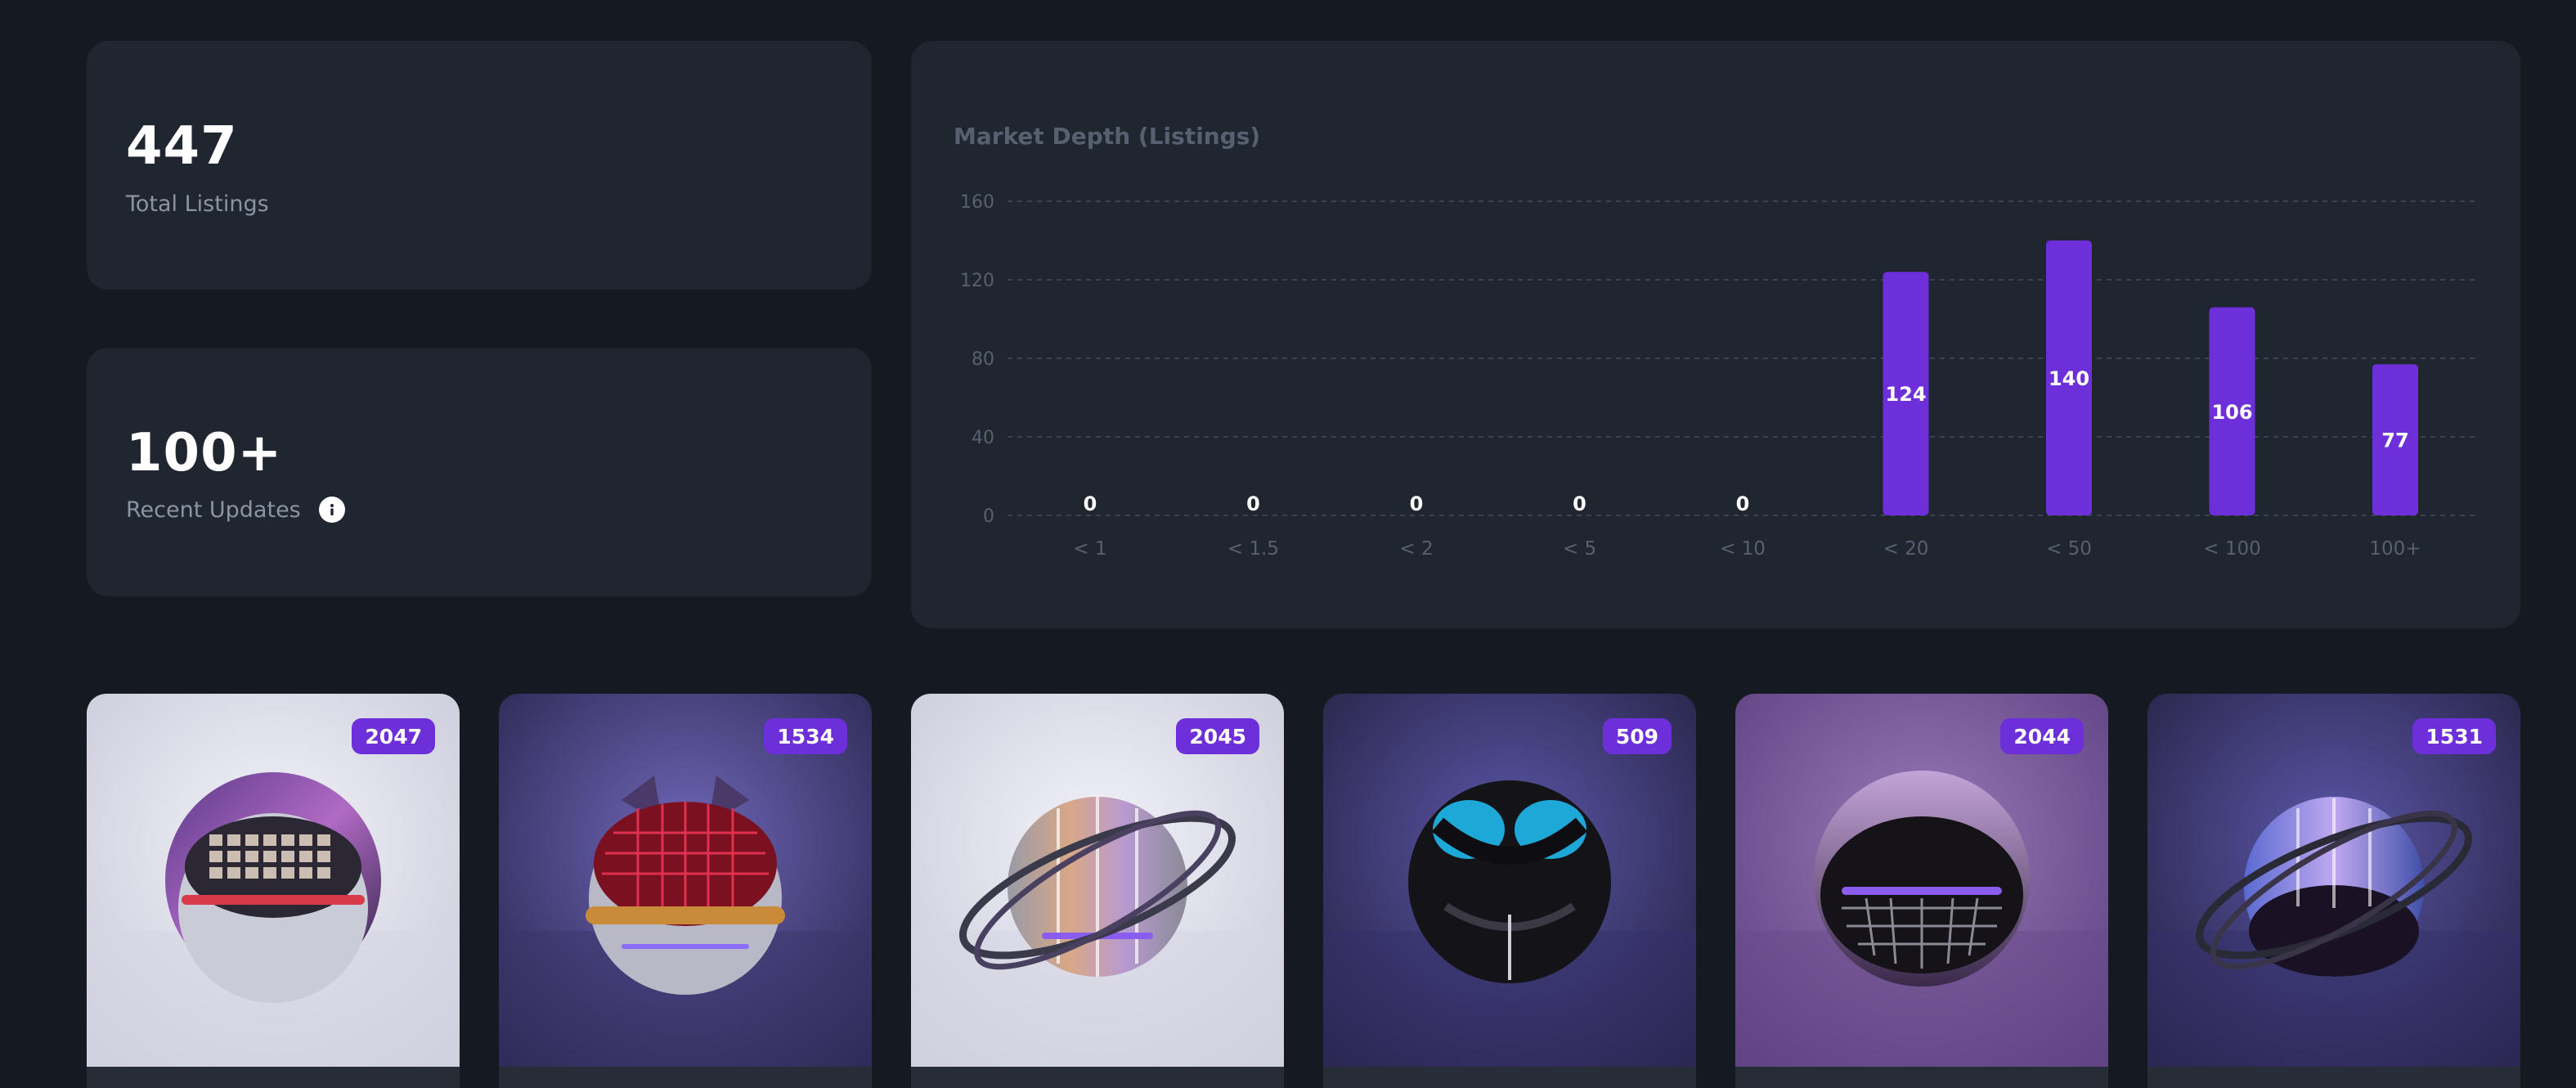  I want to click on x-tick-label: 100+, so click(2395, 549).